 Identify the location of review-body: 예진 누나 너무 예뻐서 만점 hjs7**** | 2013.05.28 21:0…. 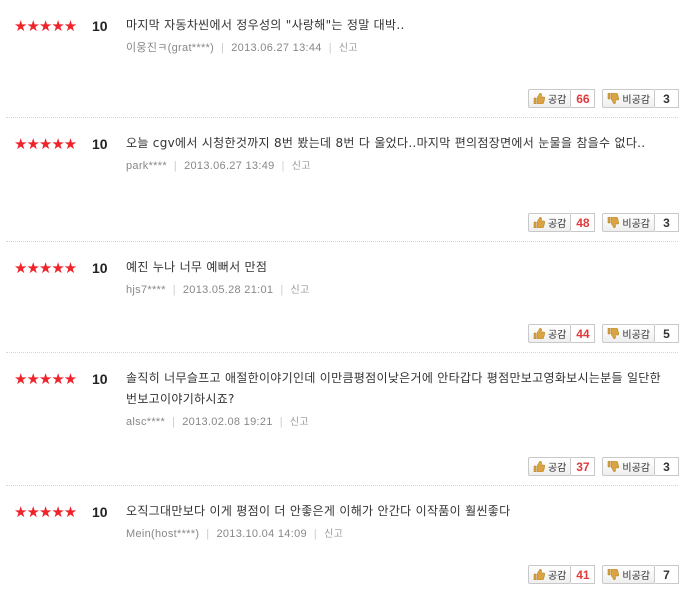
(398, 277).